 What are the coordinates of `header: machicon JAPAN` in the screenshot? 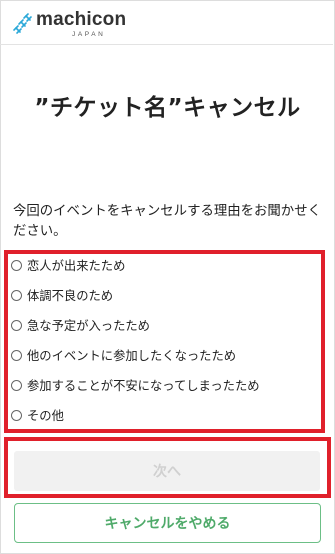 It's located at (166, 22).